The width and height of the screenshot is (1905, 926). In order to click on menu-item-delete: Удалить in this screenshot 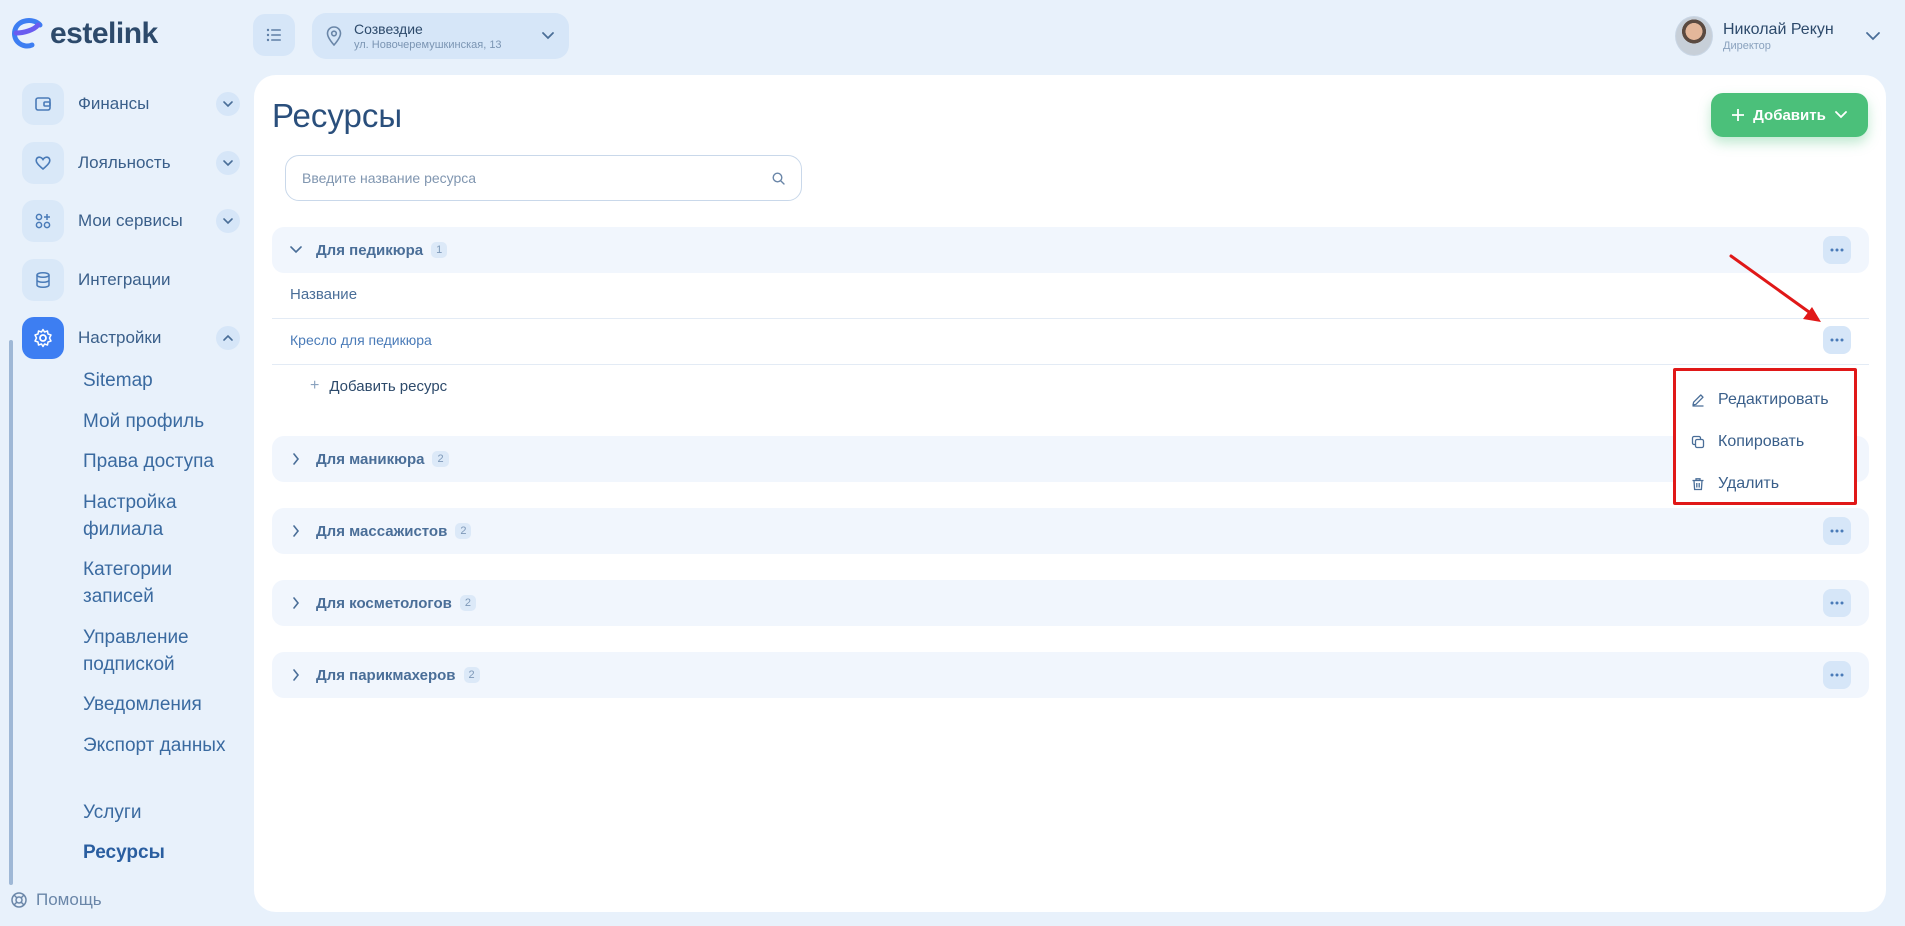, I will do `click(1765, 484)`.